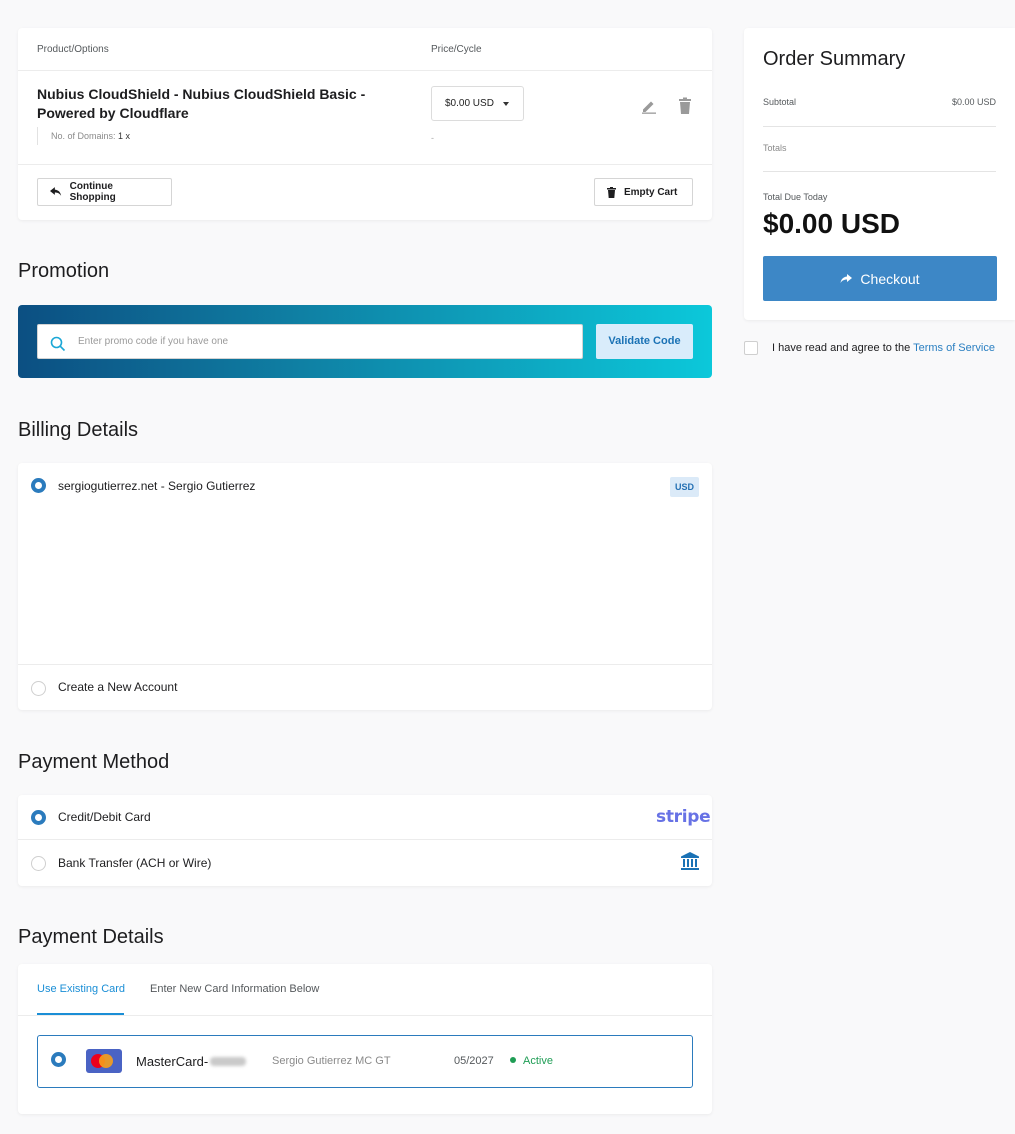 The width and height of the screenshot is (1015, 1134). Describe the element at coordinates (846, 278) in the screenshot. I see `share-arrow-icon` at that location.